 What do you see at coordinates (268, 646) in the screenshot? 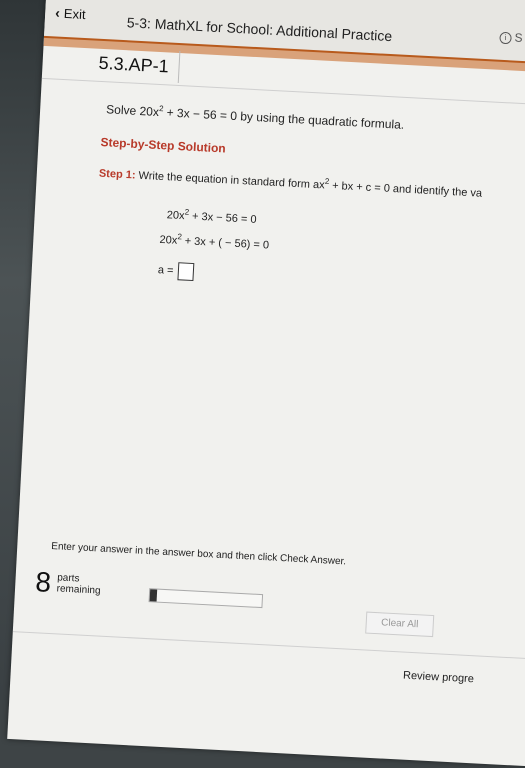
I see `footer-divider` at bounding box center [268, 646].